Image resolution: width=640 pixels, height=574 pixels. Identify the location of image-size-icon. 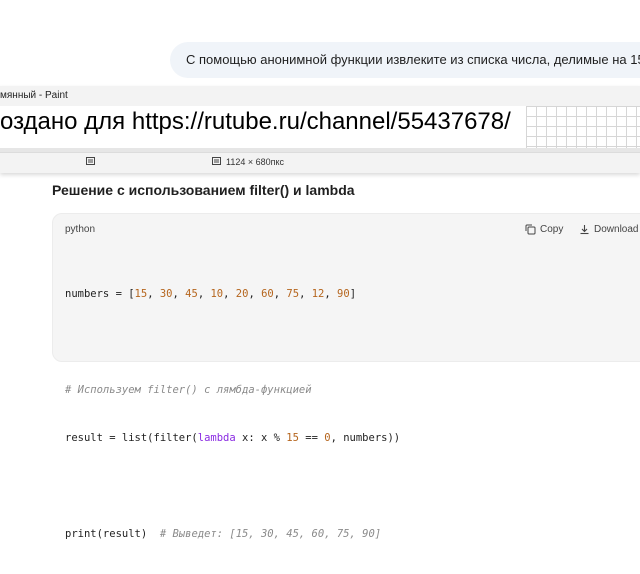
(216, 161).